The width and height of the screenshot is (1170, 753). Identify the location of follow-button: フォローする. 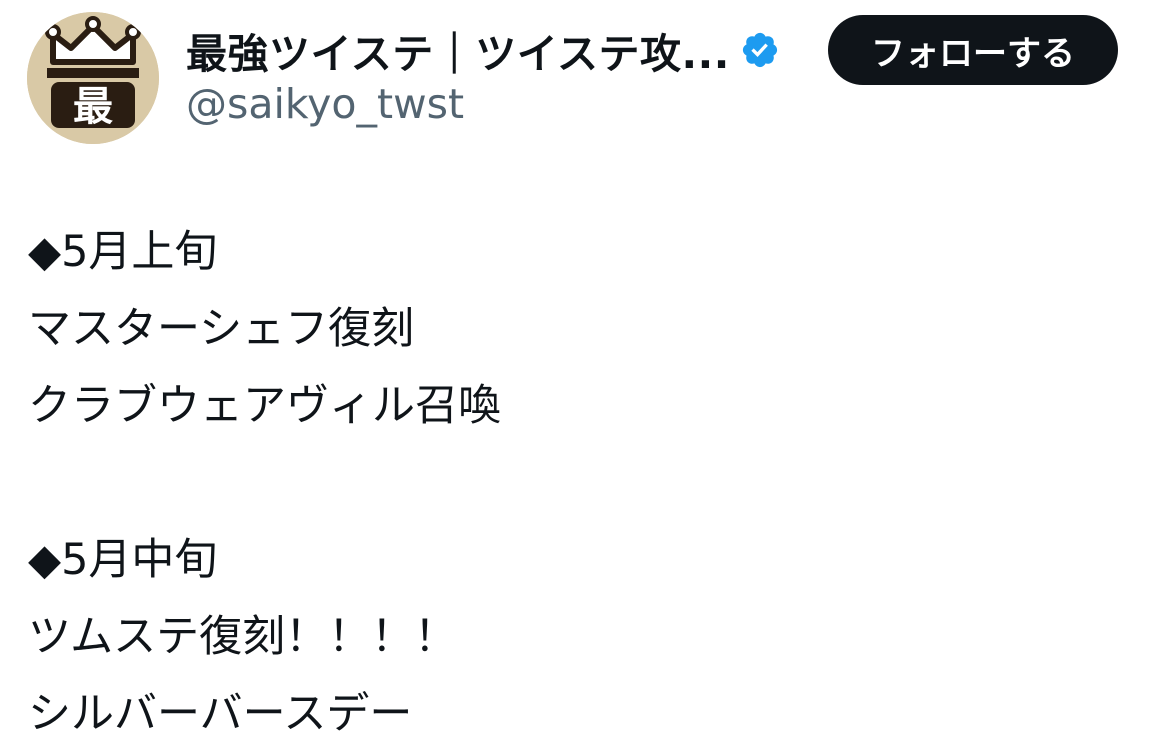
(973, 50).